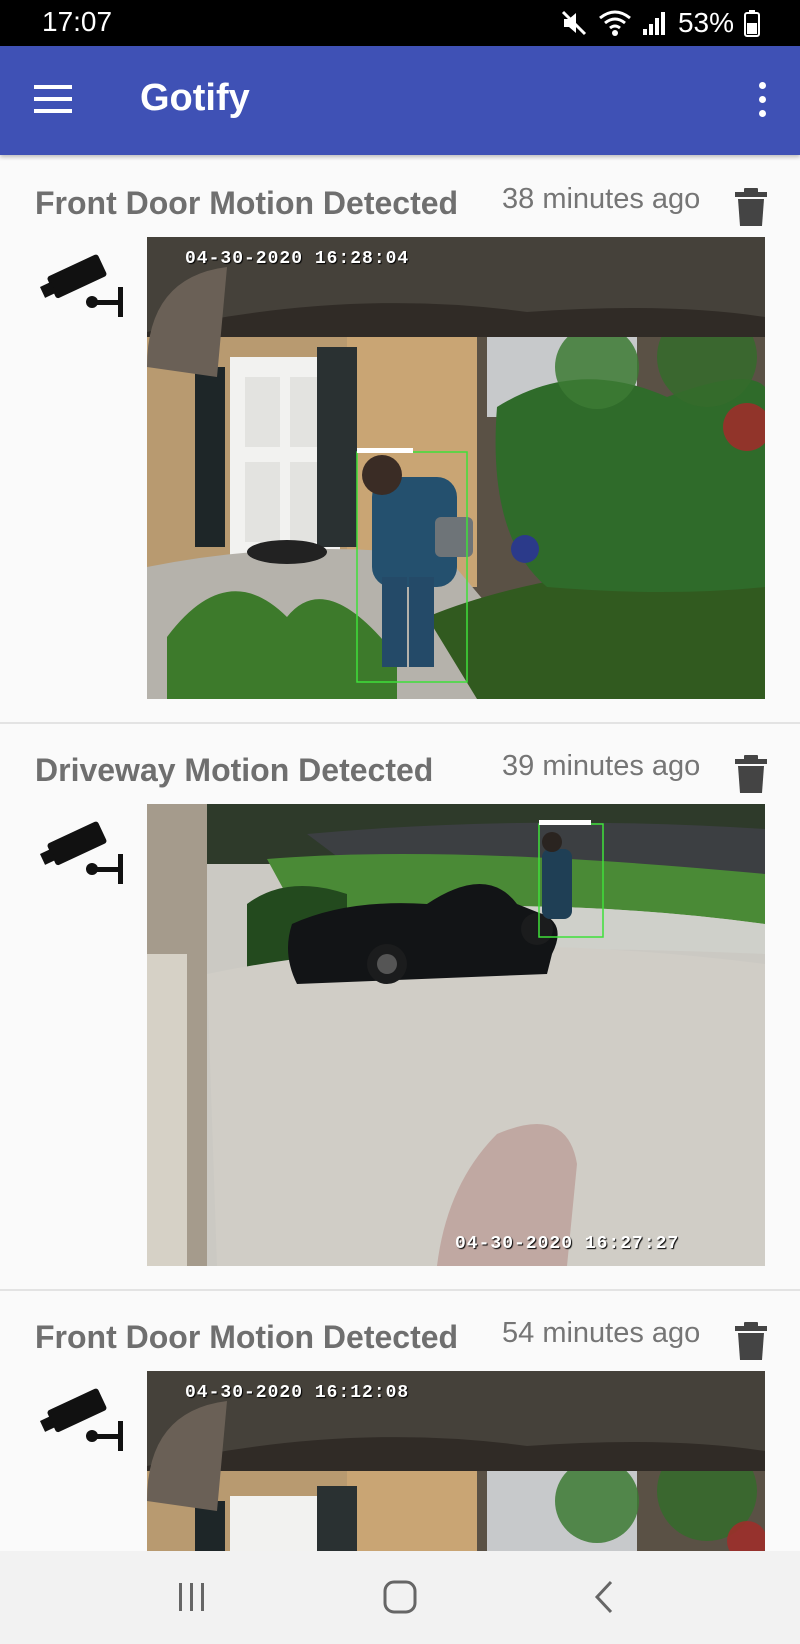 Image resolution: width=800 pixels, height=1644 pixels. What do you see at coordinates (54, 99) in the screenshot?
I see `hamburger-menu-icon` at bounding box center [54, 99].